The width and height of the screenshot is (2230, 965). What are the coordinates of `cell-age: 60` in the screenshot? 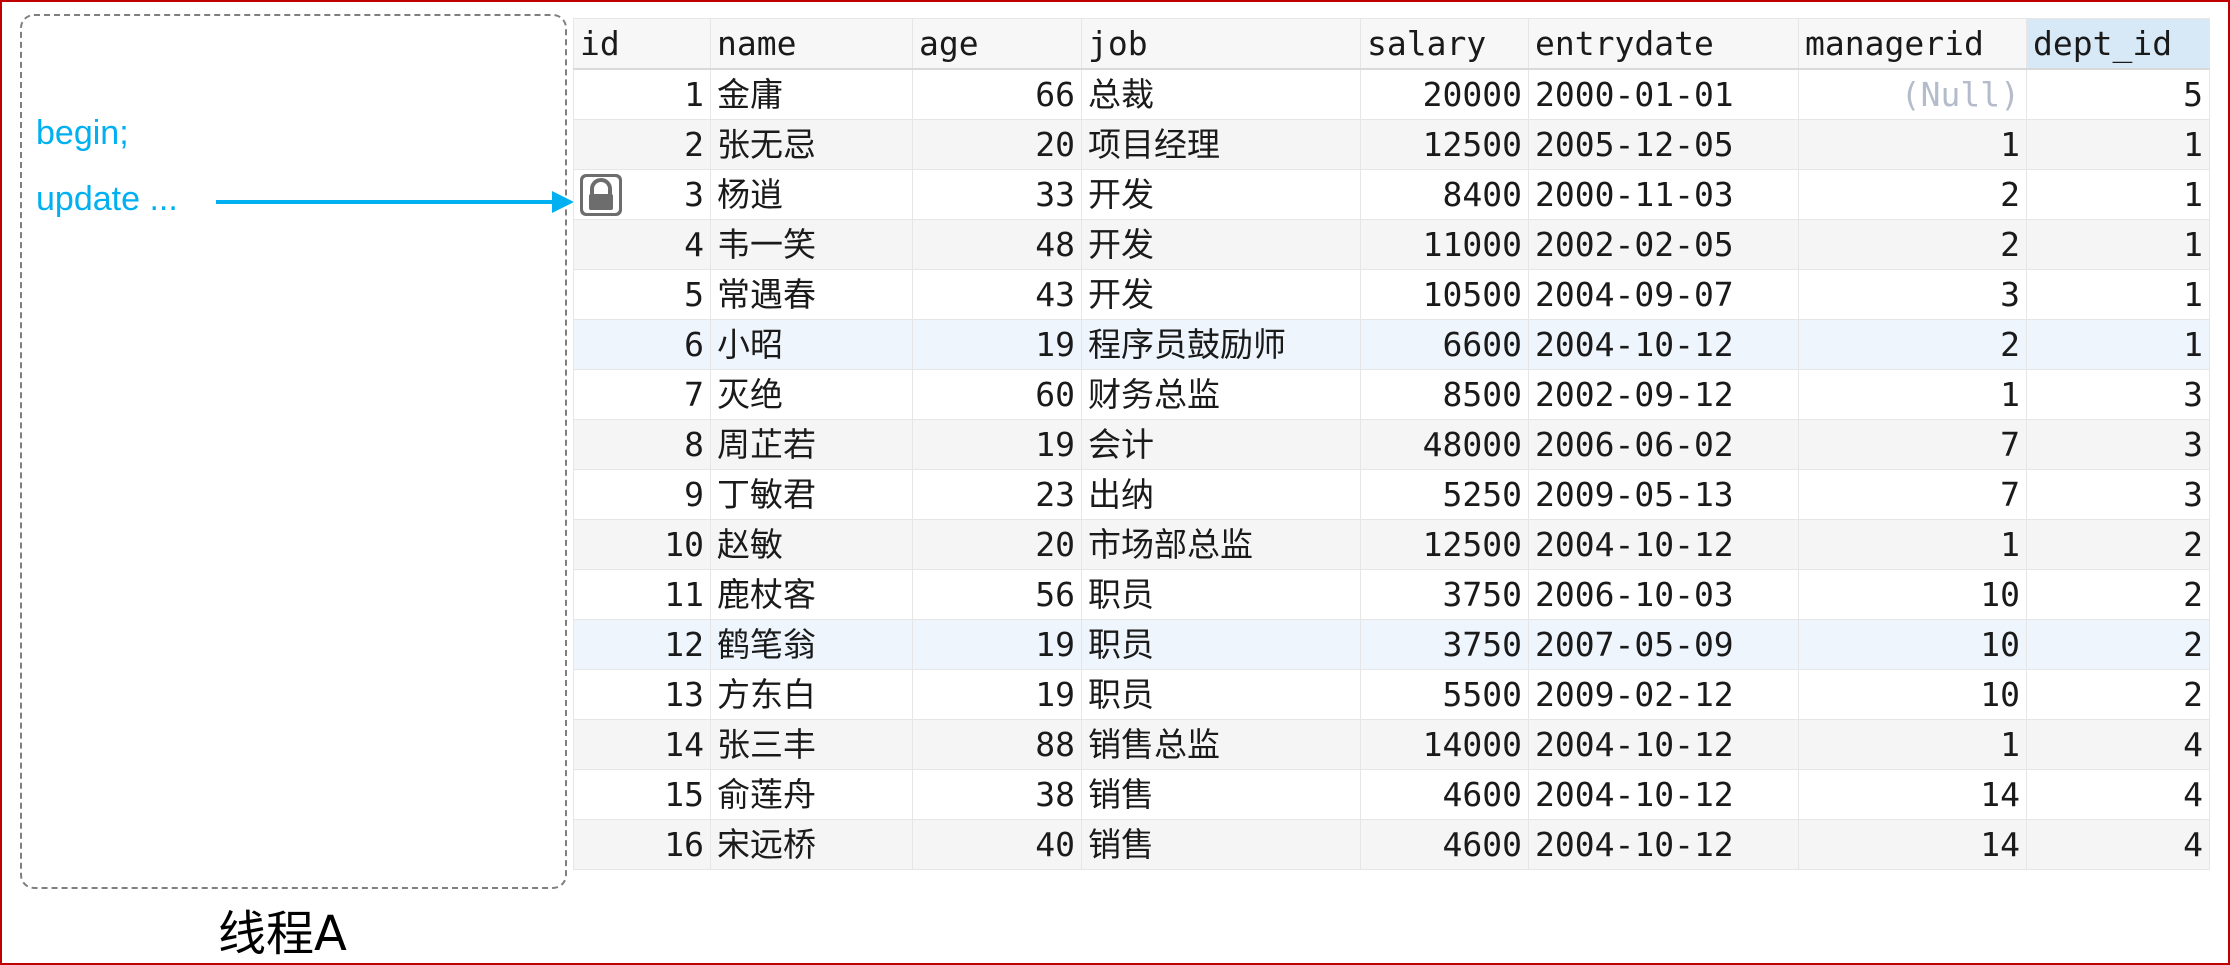 It's located at (997, 394).